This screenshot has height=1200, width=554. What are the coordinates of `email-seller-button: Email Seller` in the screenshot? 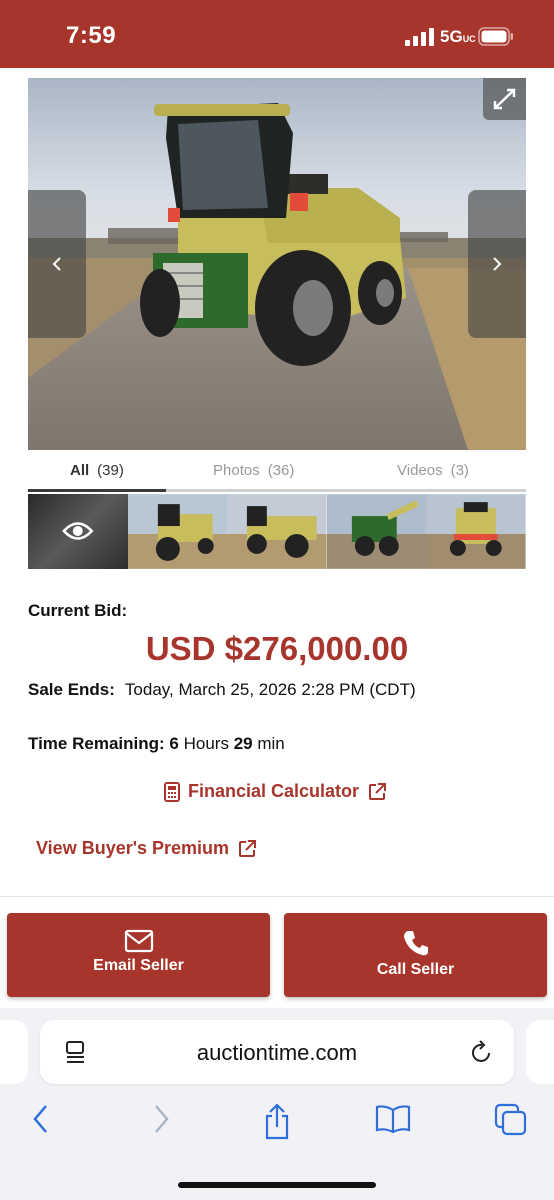 It's located at (138, 955).